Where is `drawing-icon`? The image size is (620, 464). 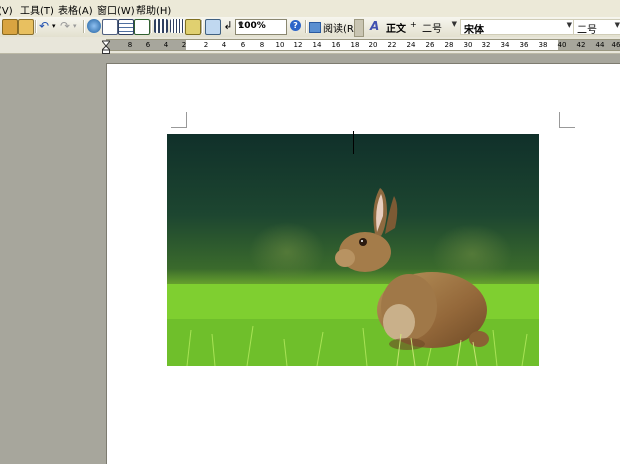
drawing-icon is located at coordinates (177, 26).